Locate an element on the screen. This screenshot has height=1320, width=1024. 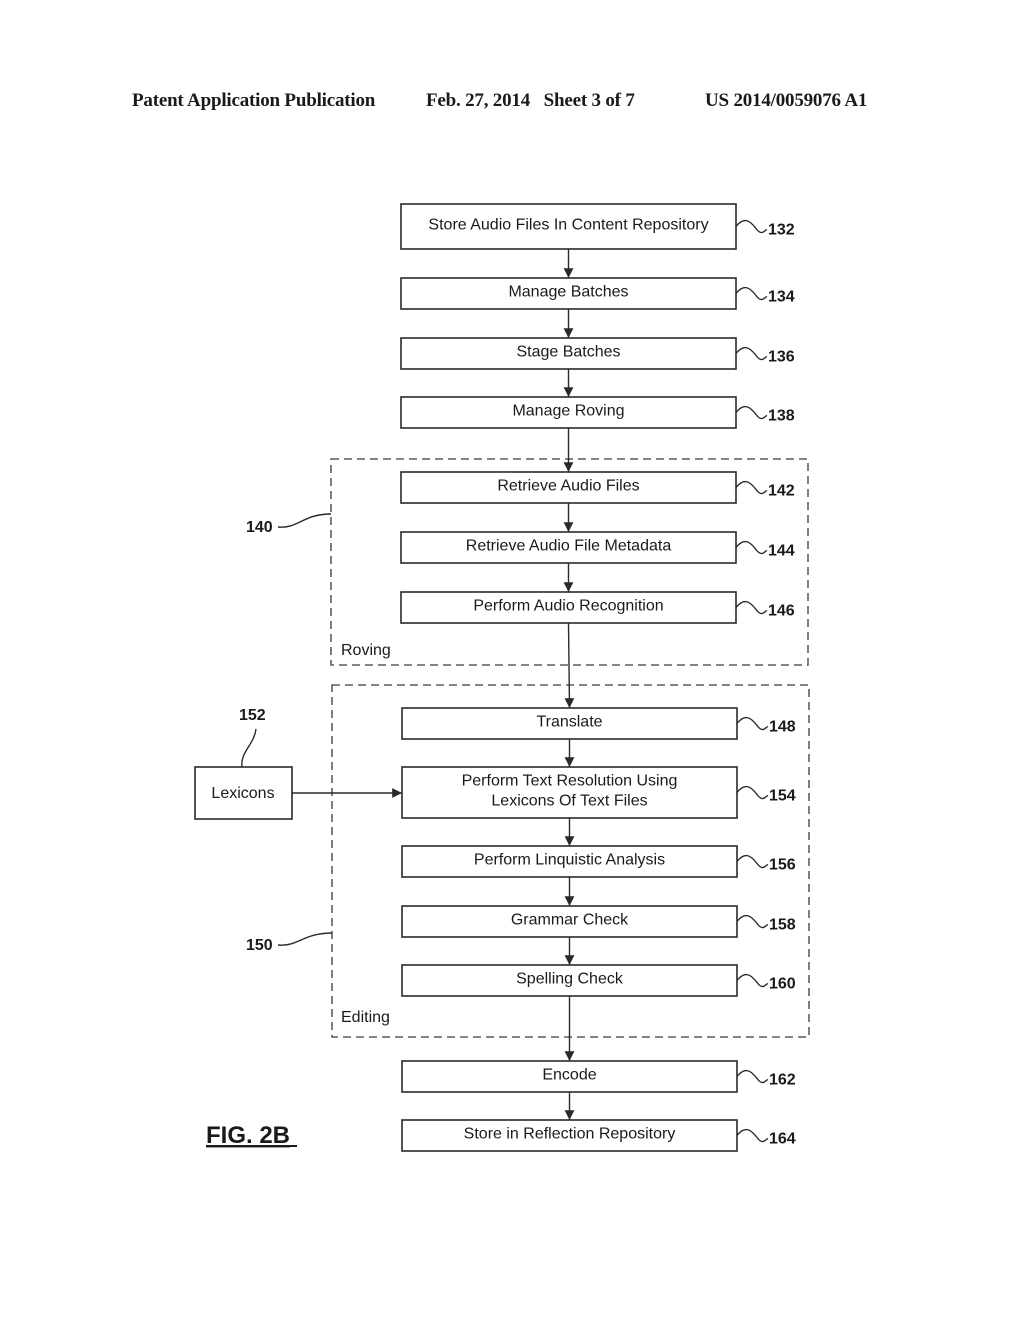
step-ref-number: 146 is located at coordinates (781, 611).